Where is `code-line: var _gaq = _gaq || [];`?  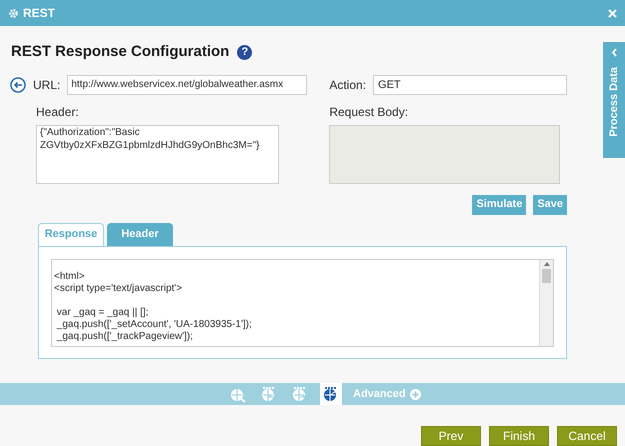
code-line: var _gaq = _gaq || []; is located at coordinates (103, 313).